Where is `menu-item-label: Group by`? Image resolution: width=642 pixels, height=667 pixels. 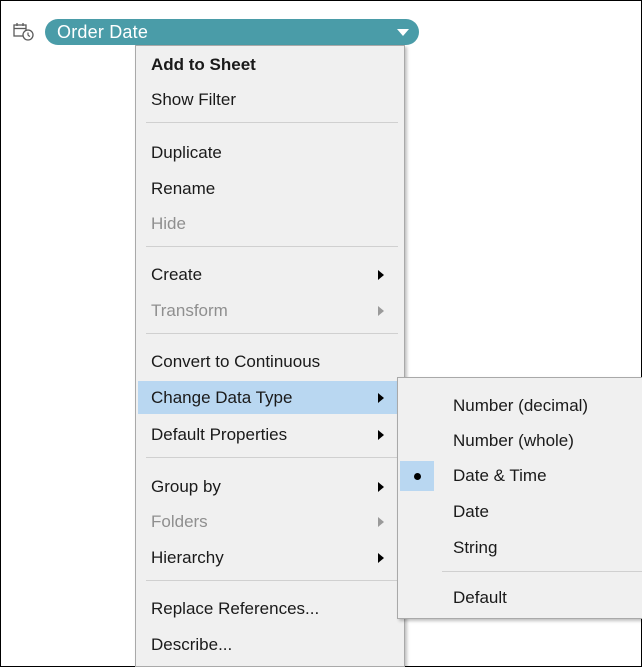
menu-item-label: Group by is located at coordinates (186, 486).